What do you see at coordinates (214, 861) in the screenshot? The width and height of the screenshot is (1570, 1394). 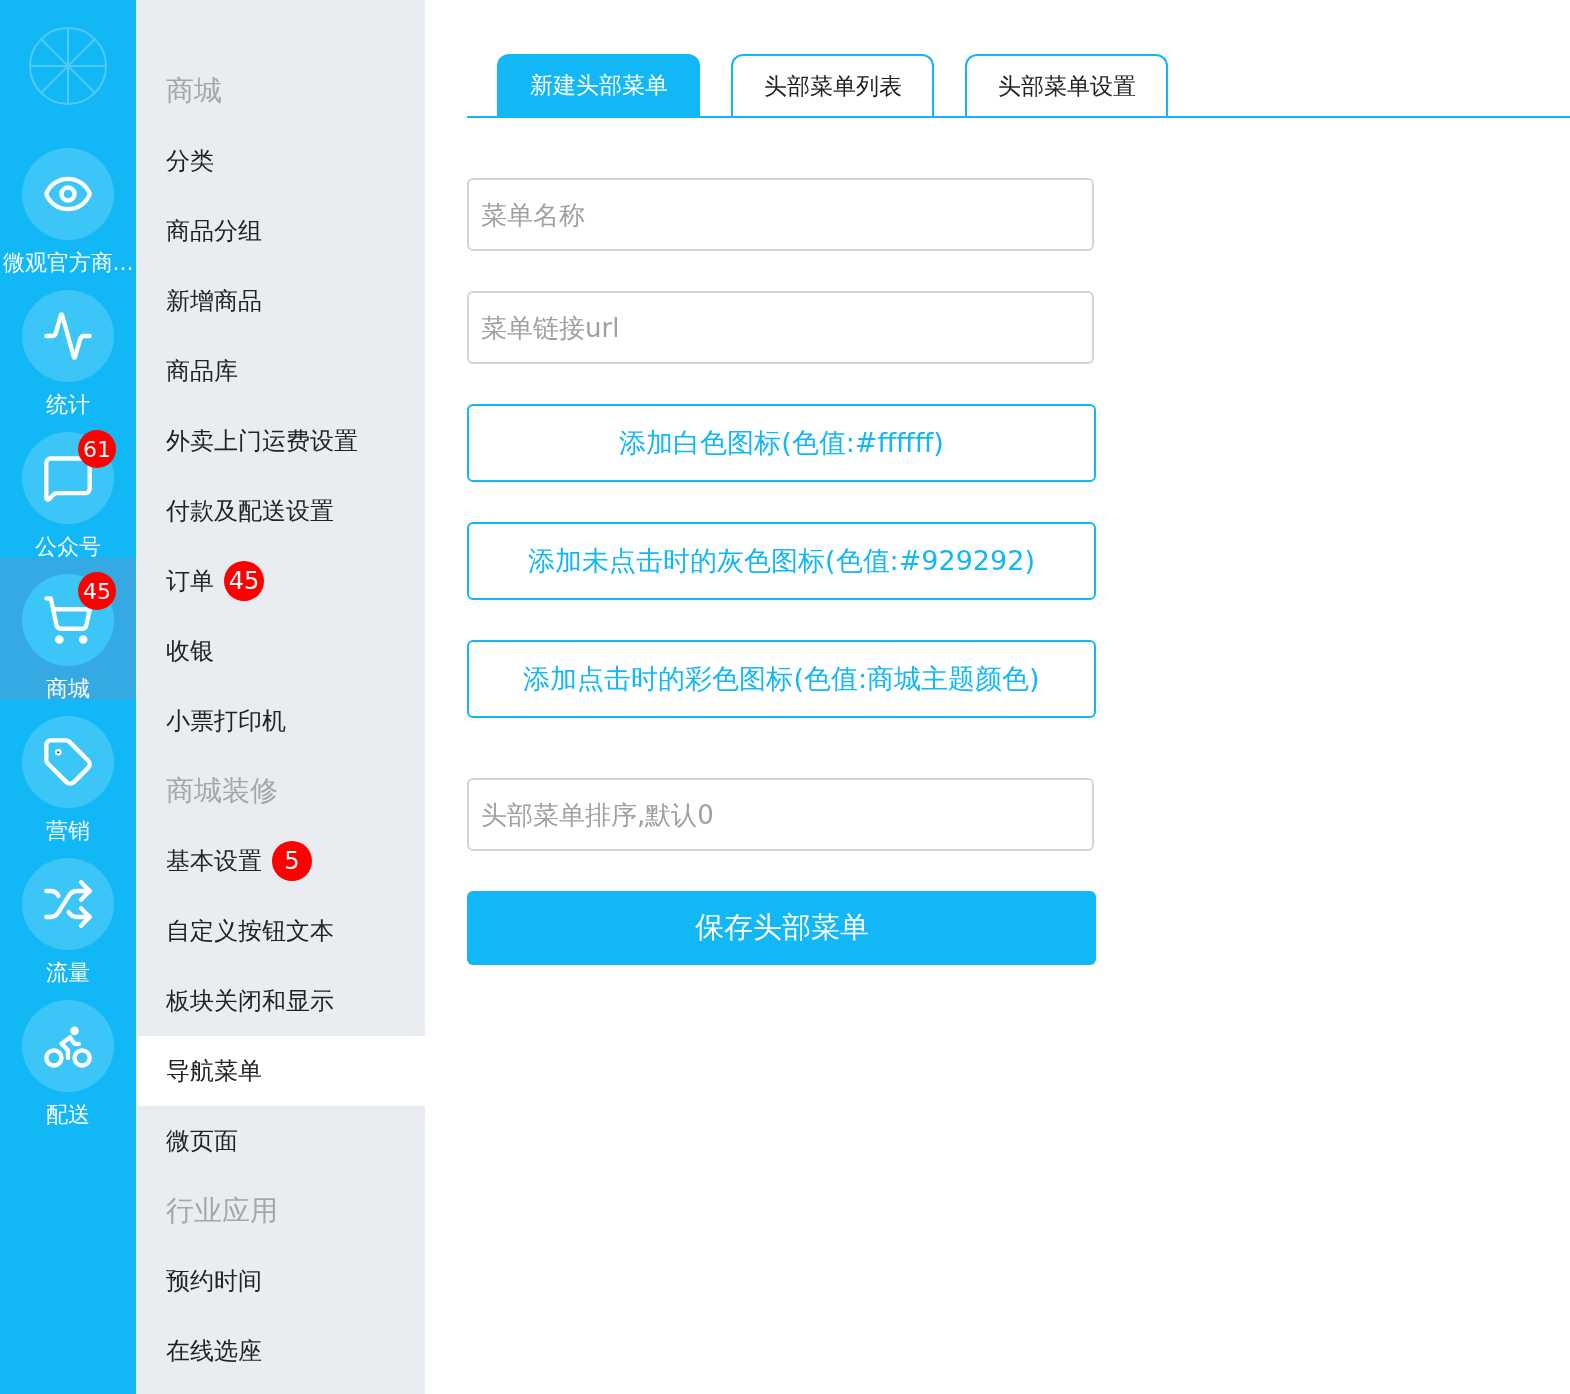 I see `menu-item-label: 基本设置` at bounding box center [214, 861].